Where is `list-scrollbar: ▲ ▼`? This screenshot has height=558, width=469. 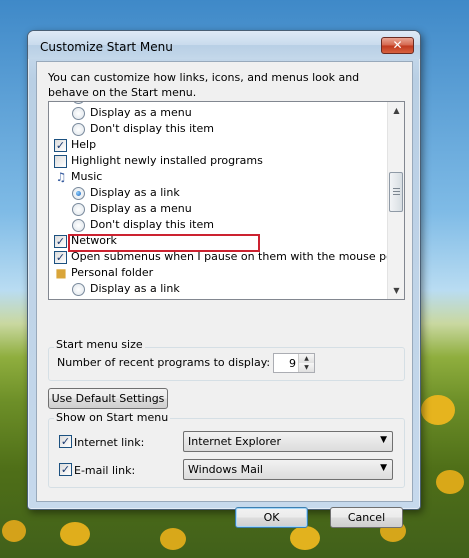 list-scrollbar: ▲ ▼ is located at coordinates (395, 200).